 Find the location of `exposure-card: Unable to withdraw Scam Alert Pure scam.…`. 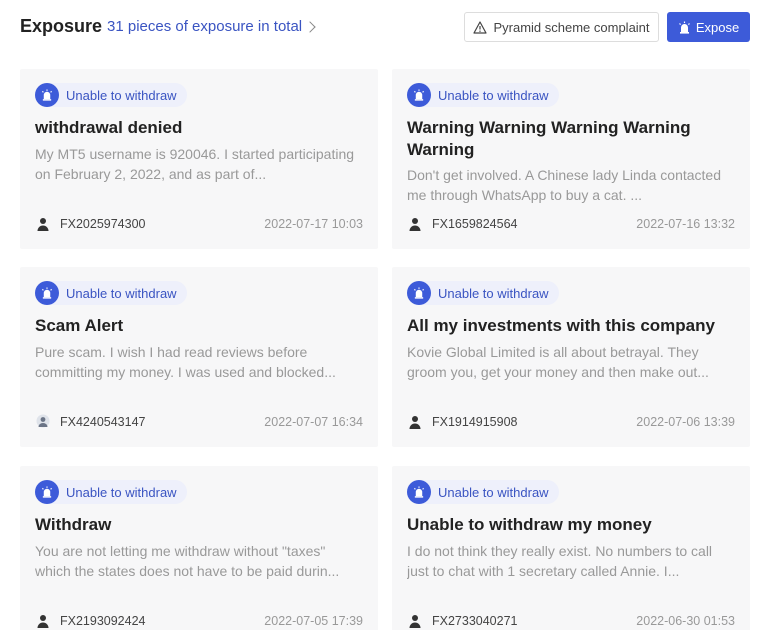

exposure-card: Unable to withdraw Scam Alert Pure scam.… is located at coordinates (199, 357).